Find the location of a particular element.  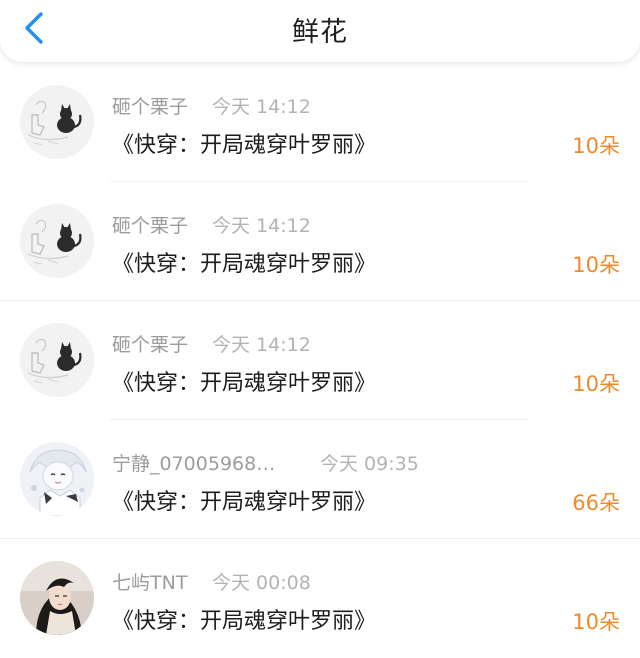

top-bar: 鲜花 is located at coordinates (320, 31).